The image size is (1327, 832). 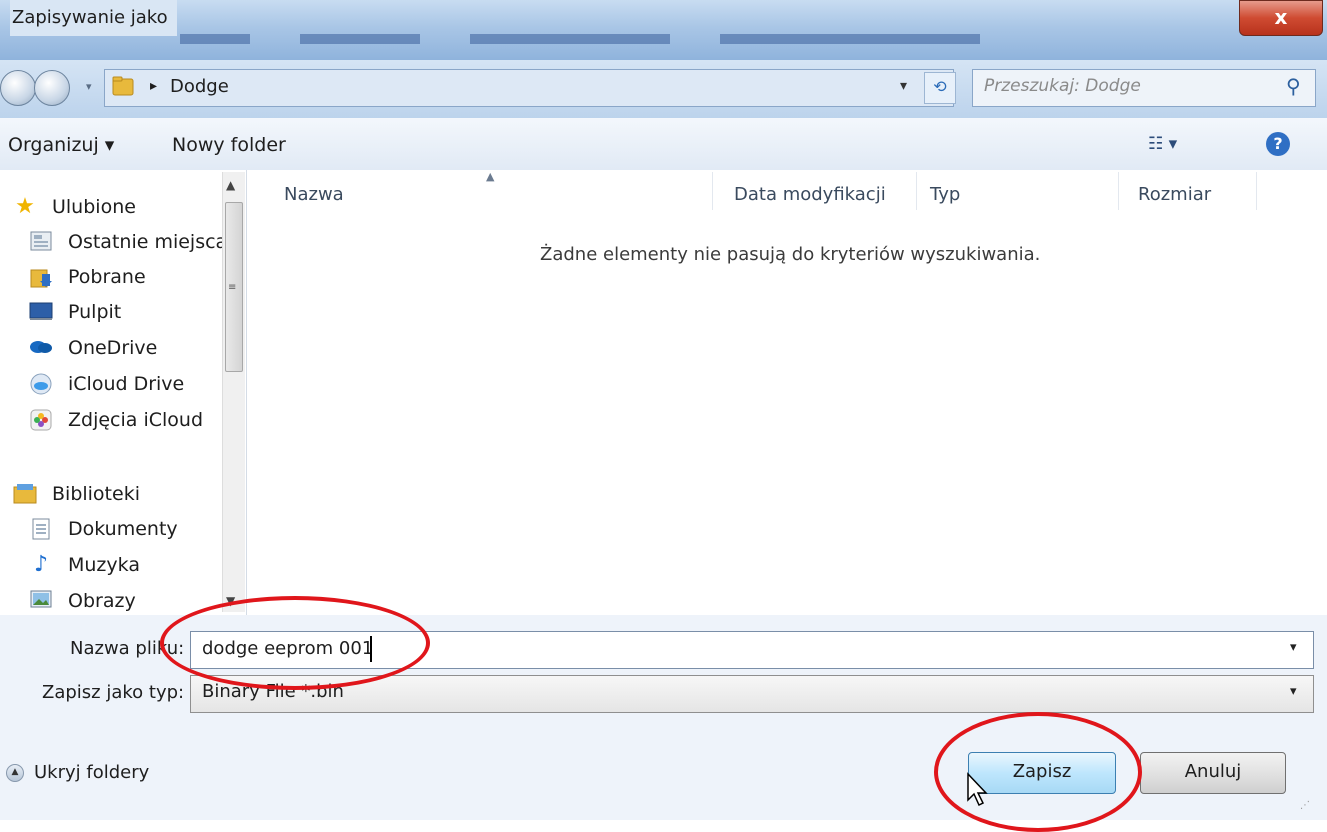 I want to click on sidebar-item-recent-places: Ostatnie miejsca, so click(x=127, y=242).